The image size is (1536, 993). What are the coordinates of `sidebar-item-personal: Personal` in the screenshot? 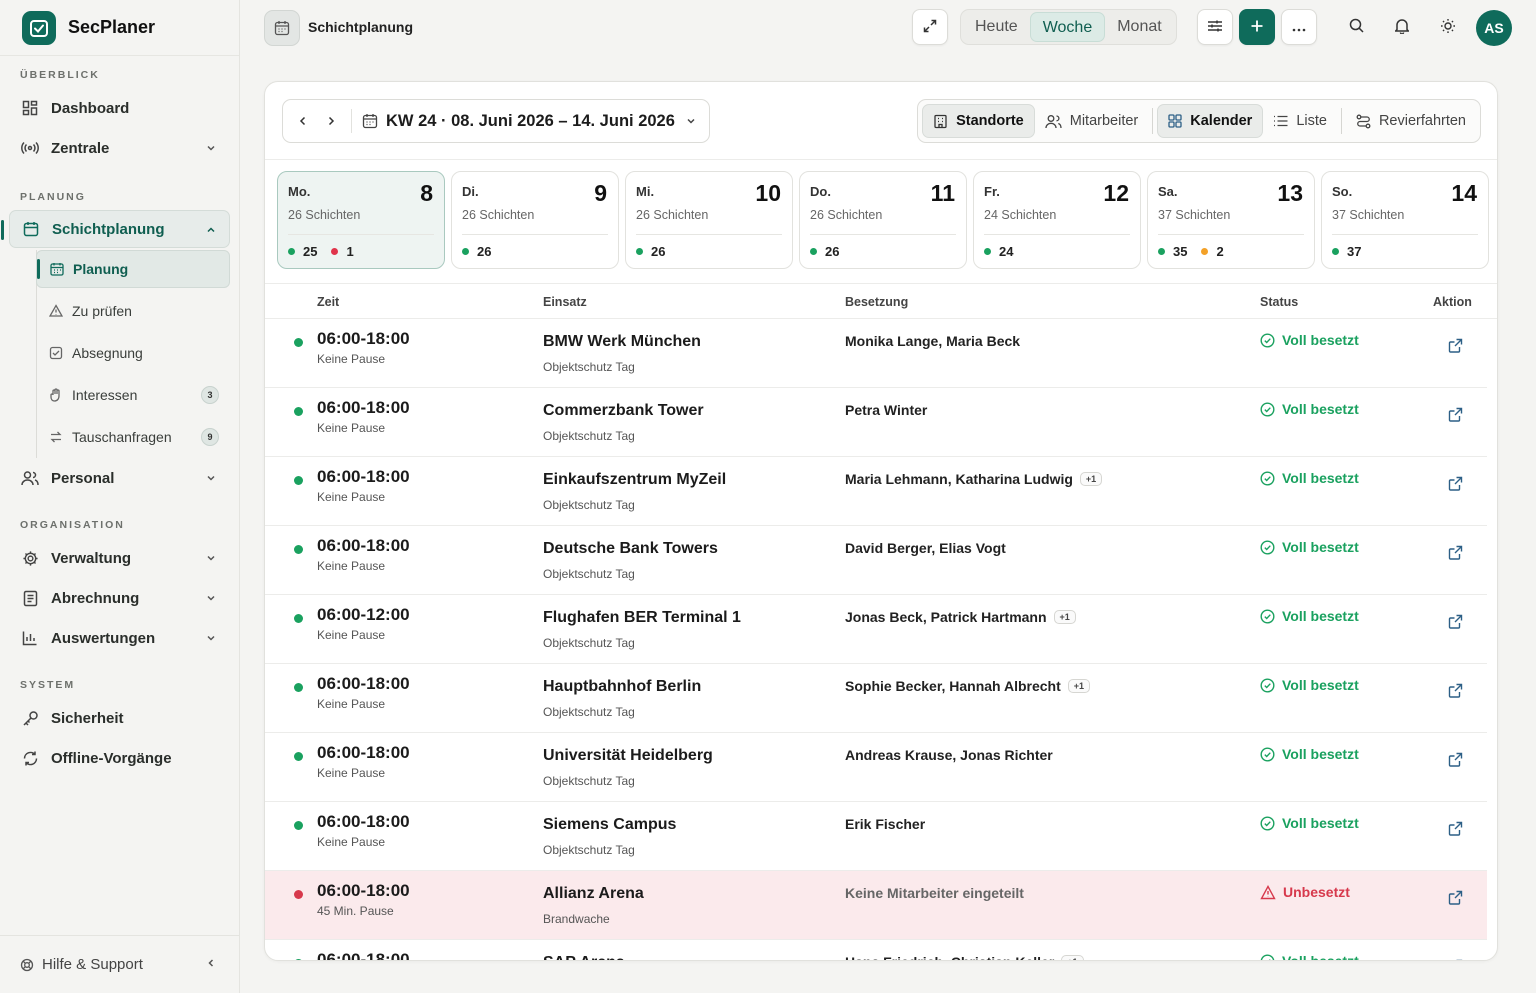 It's located at (119, 478).